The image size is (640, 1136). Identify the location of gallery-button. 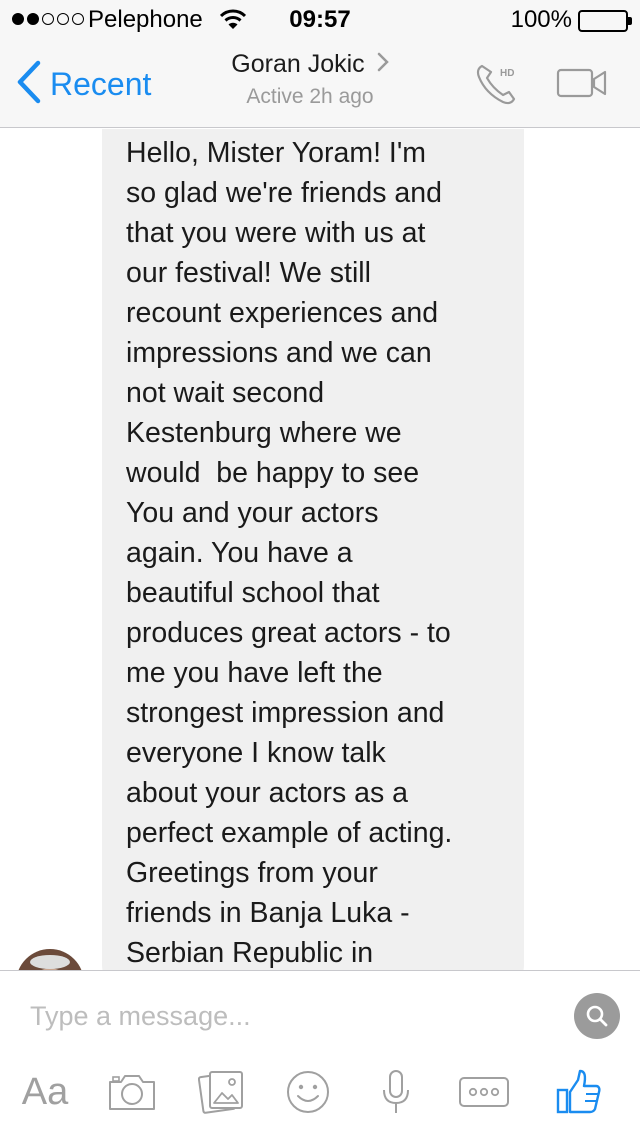
(222, 1092).